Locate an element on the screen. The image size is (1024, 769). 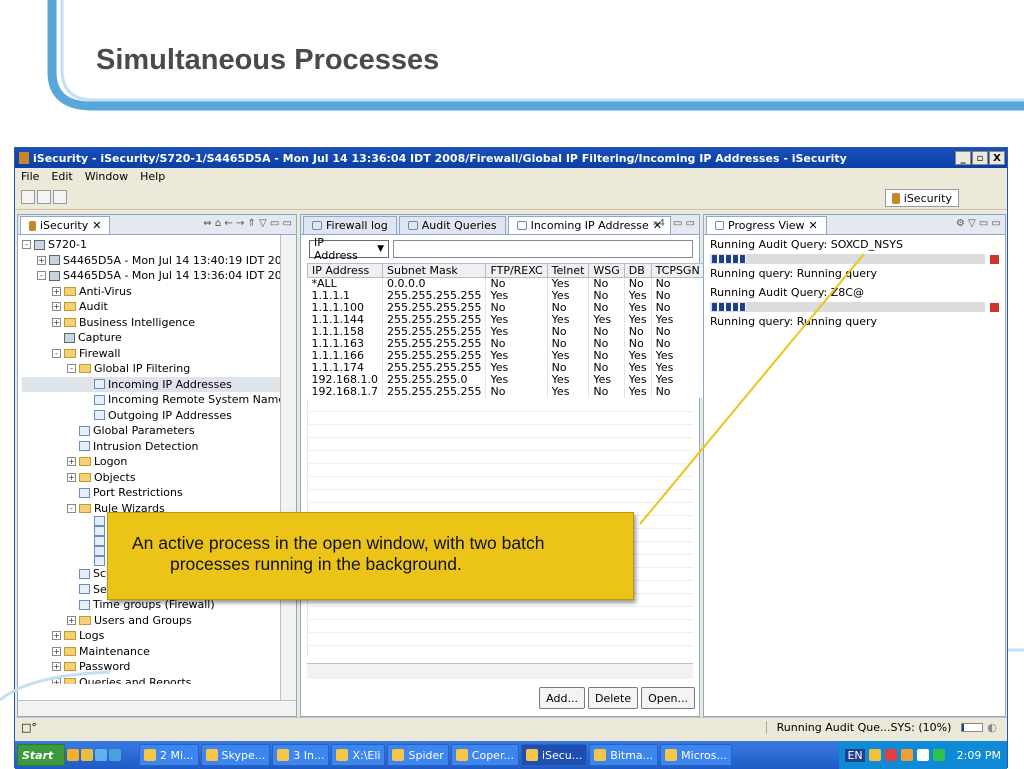
tree-item: Capture is located at coordinates (159, 338).